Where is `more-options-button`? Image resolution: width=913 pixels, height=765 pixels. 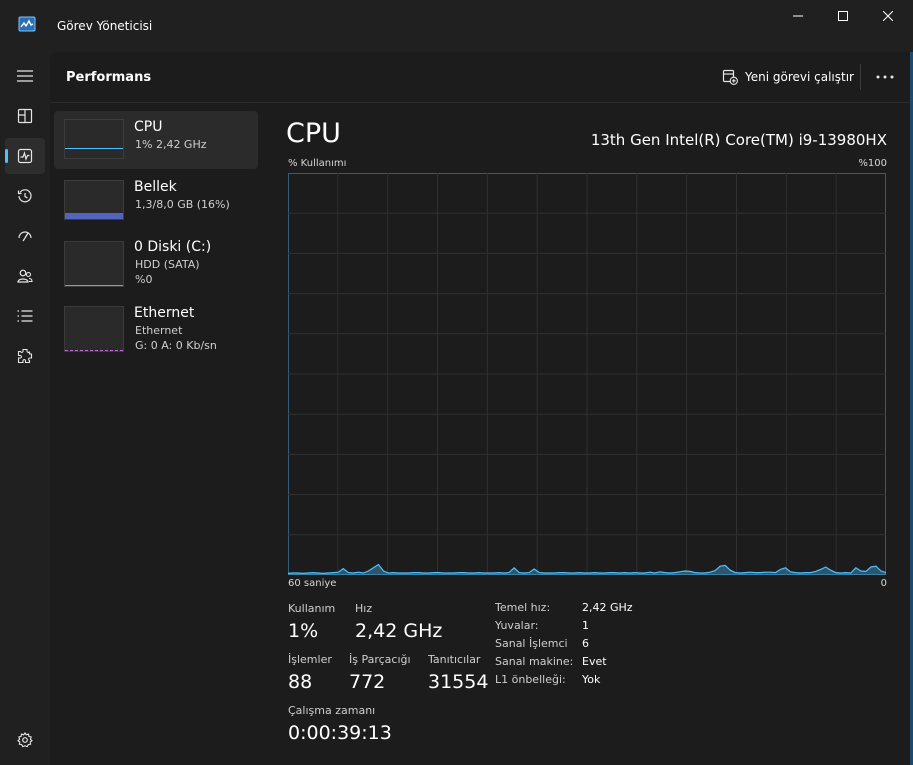
more-options-button is located at coordinates (885, 77).